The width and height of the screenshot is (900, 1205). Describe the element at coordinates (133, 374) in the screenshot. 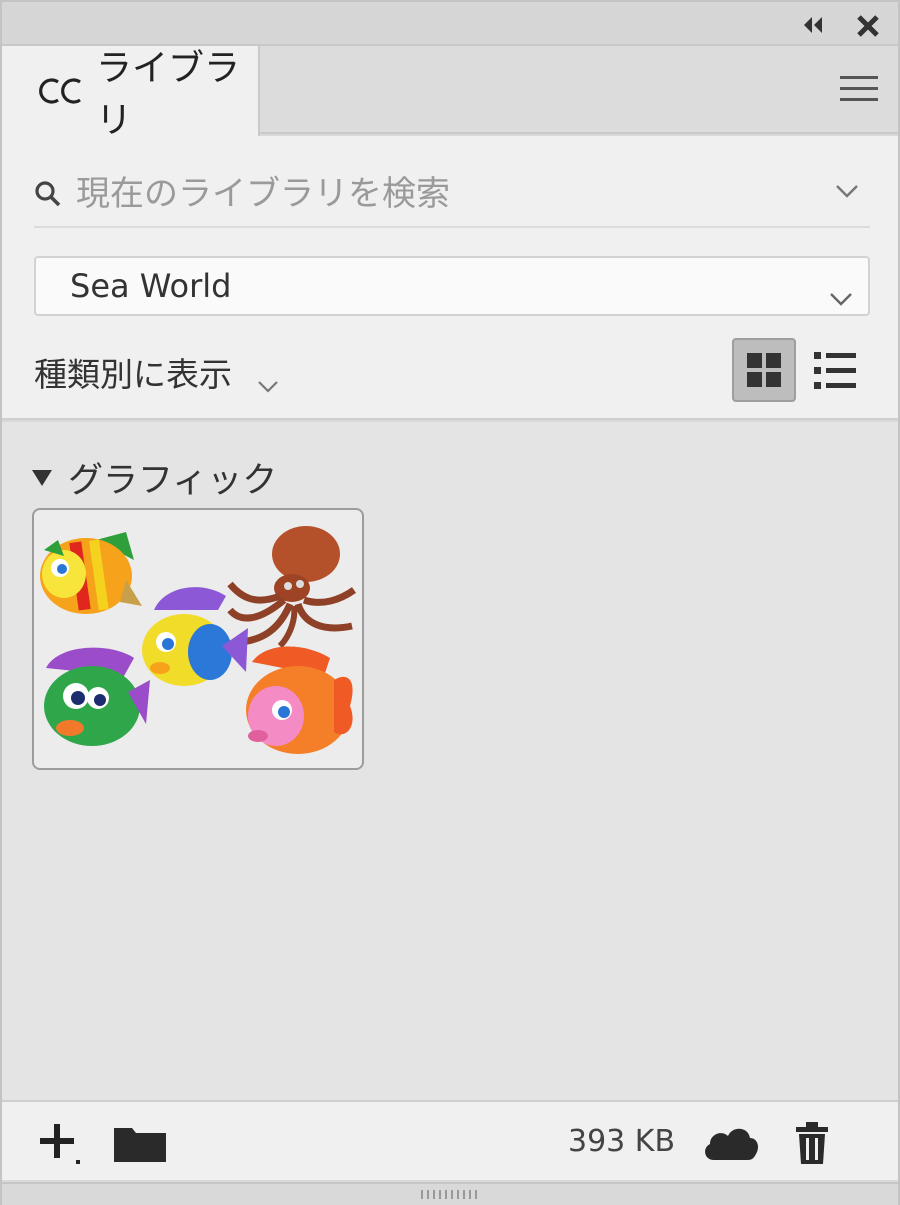

I see `view-by-label: 種類別に表示` at that location.